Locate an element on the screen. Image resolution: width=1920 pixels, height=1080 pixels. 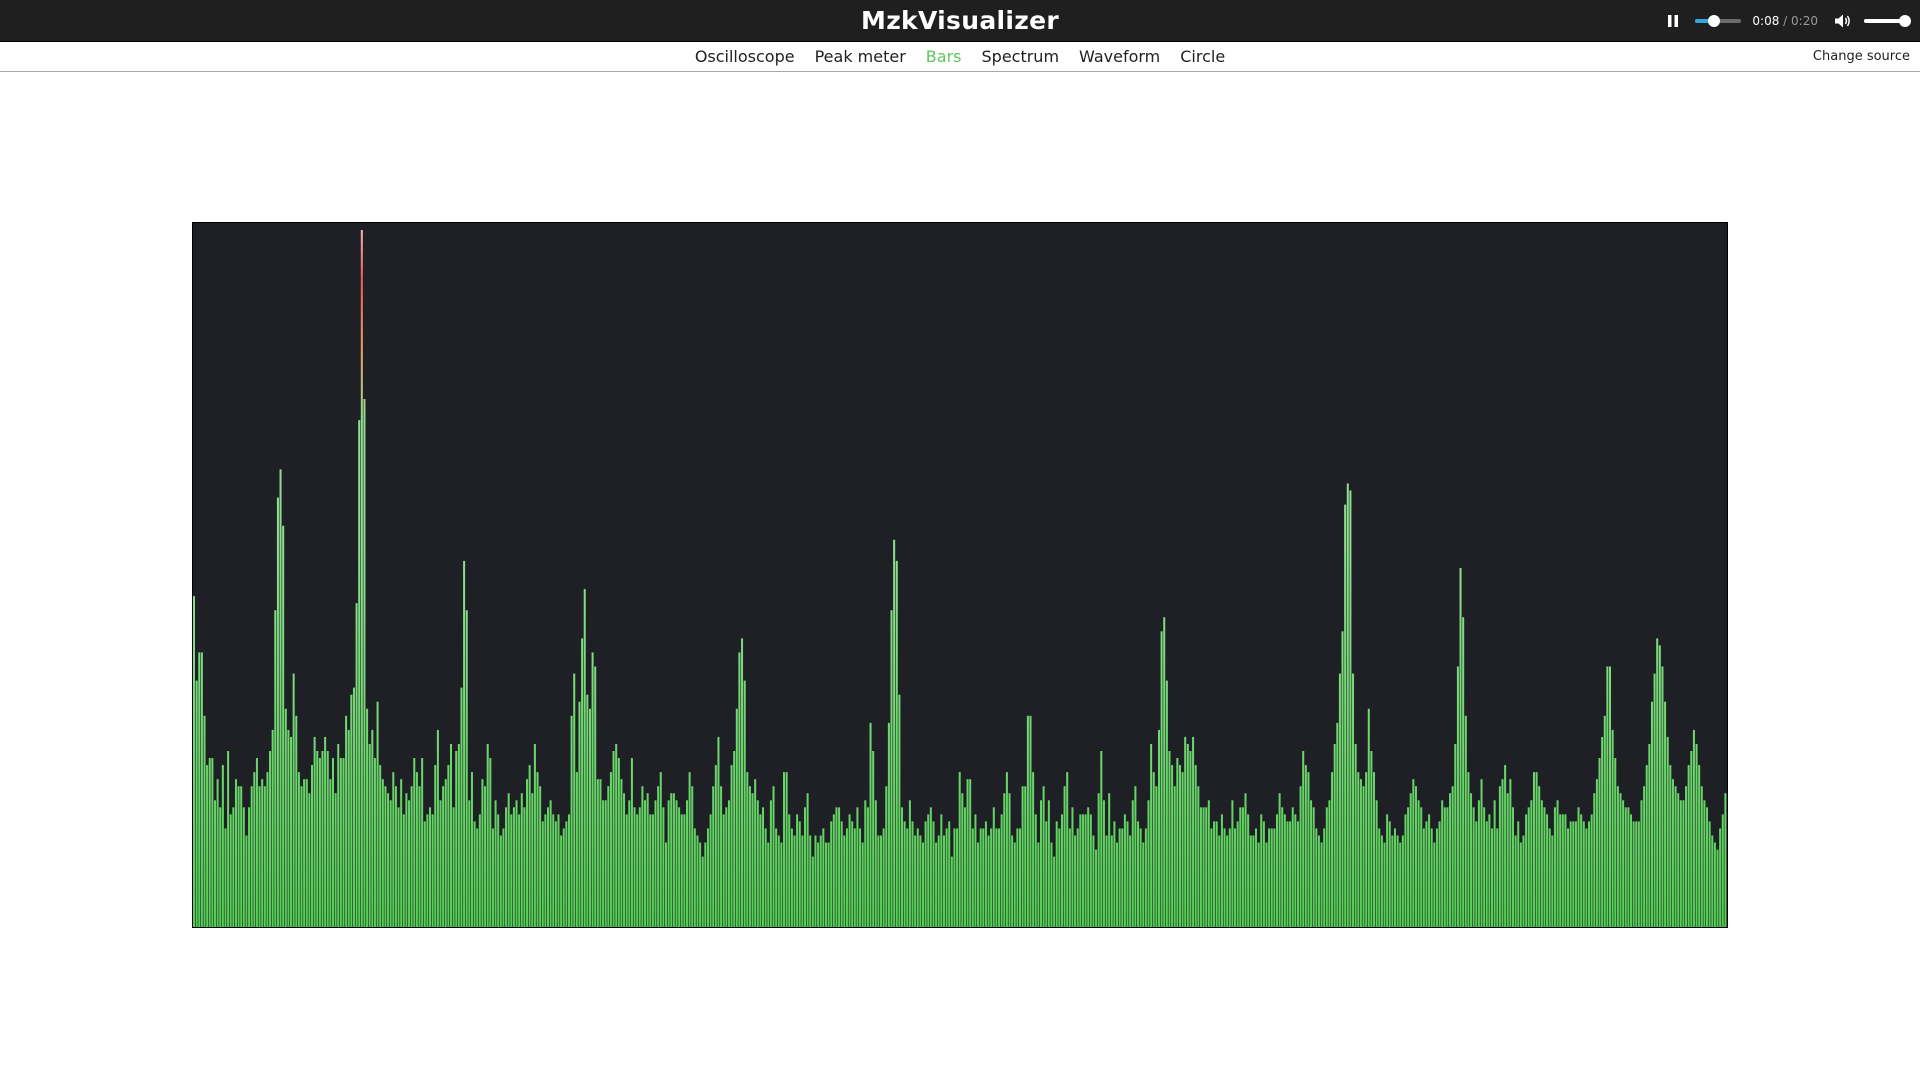
tab-spectrum: Spectrum is located at coordinates (1021, 56).